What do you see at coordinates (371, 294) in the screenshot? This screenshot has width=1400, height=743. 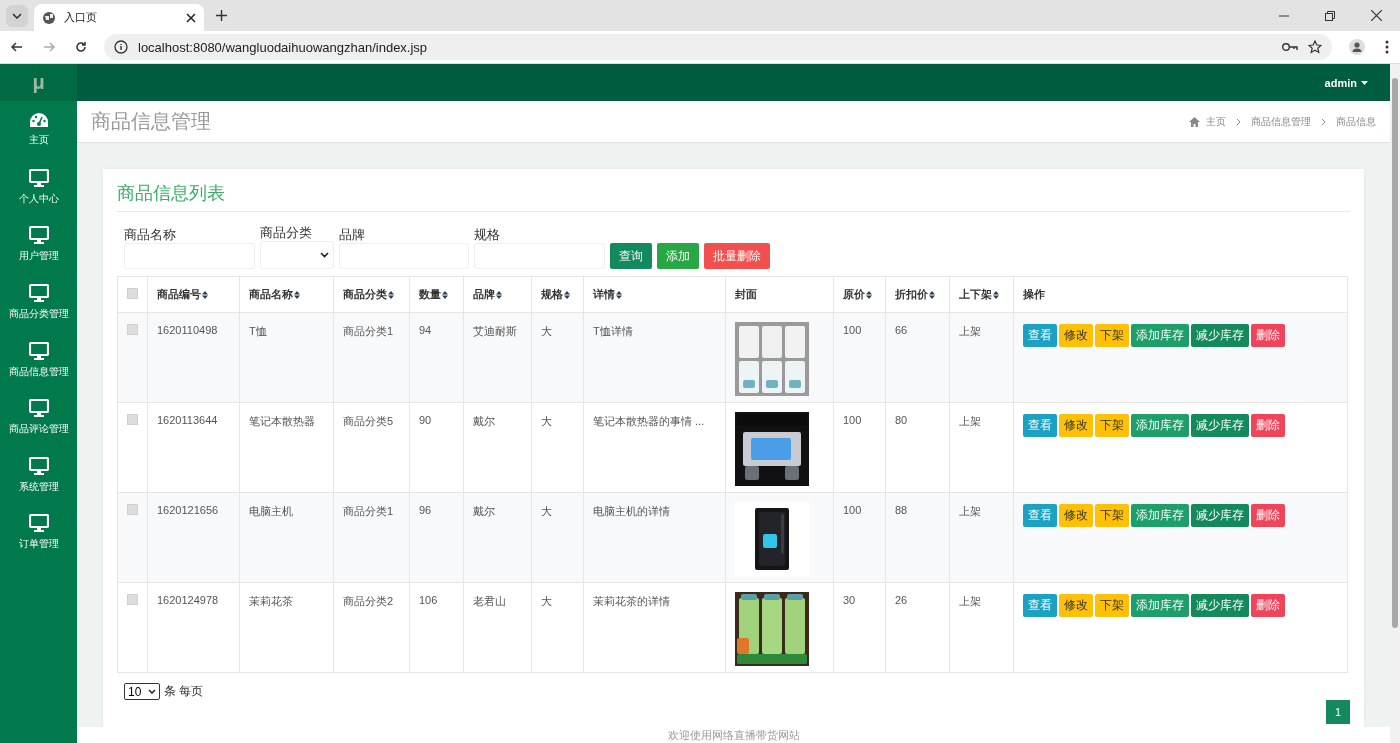 I see `column-header: 商品分类` at bounding box center [371, 294].